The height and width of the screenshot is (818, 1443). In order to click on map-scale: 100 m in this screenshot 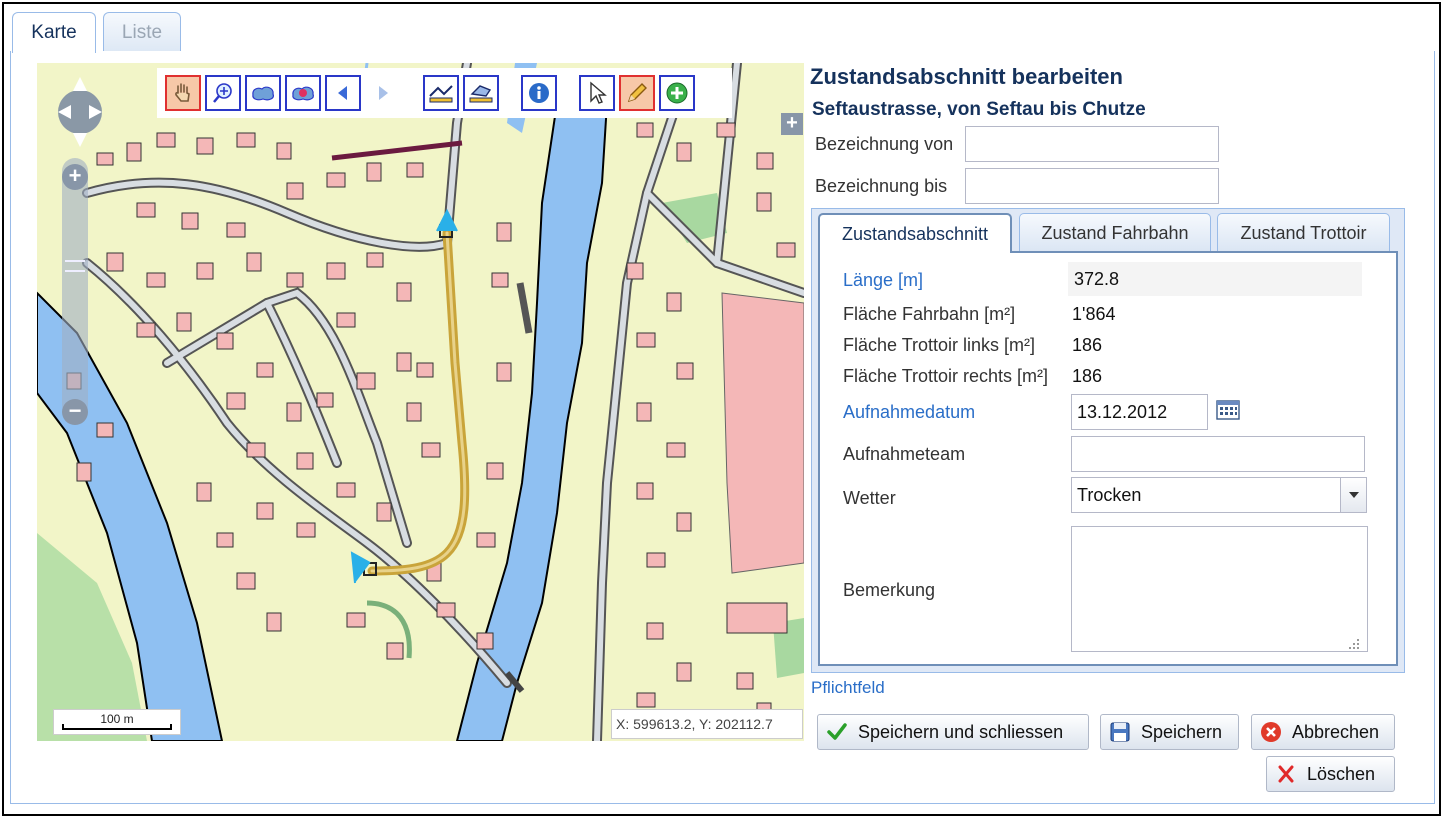, I will do `click(117, 722)`.